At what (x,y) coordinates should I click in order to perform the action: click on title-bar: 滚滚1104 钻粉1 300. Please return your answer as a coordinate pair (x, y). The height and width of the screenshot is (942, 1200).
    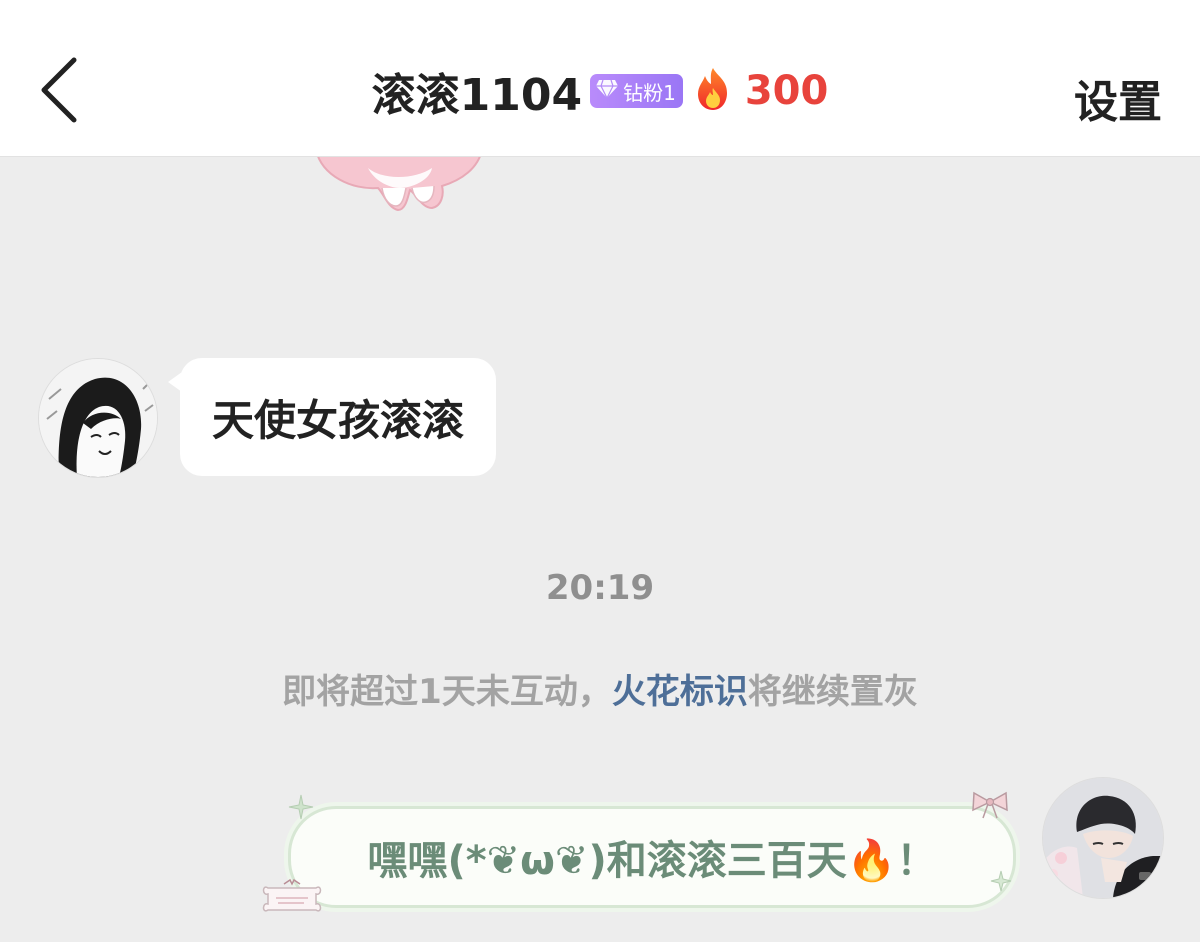
    Looking at the image, I should click on (600, 91).